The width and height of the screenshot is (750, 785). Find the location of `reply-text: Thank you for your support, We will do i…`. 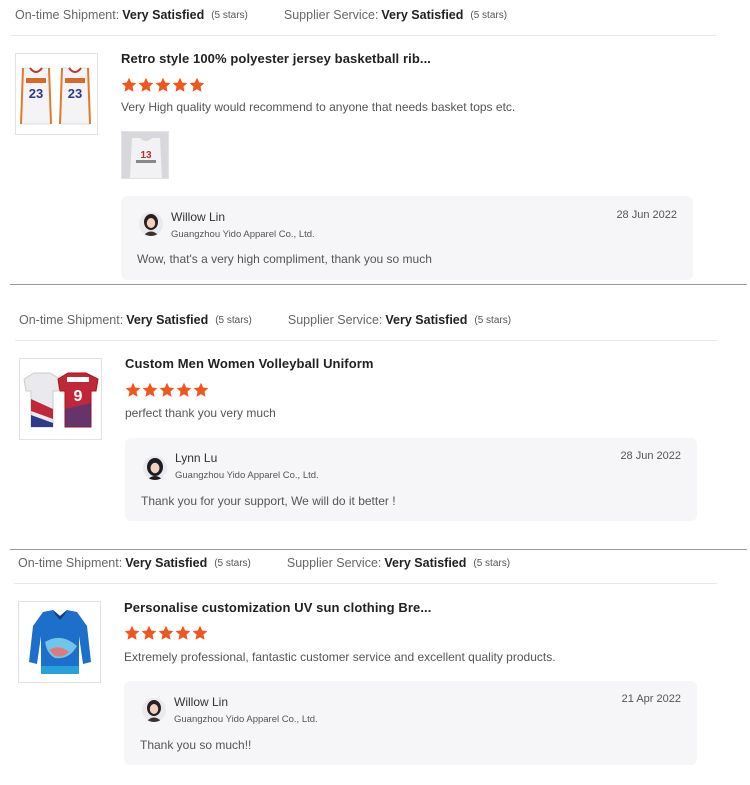

reply-text: Thank you for your support, We will do i… is located at coordinates (268, 501).